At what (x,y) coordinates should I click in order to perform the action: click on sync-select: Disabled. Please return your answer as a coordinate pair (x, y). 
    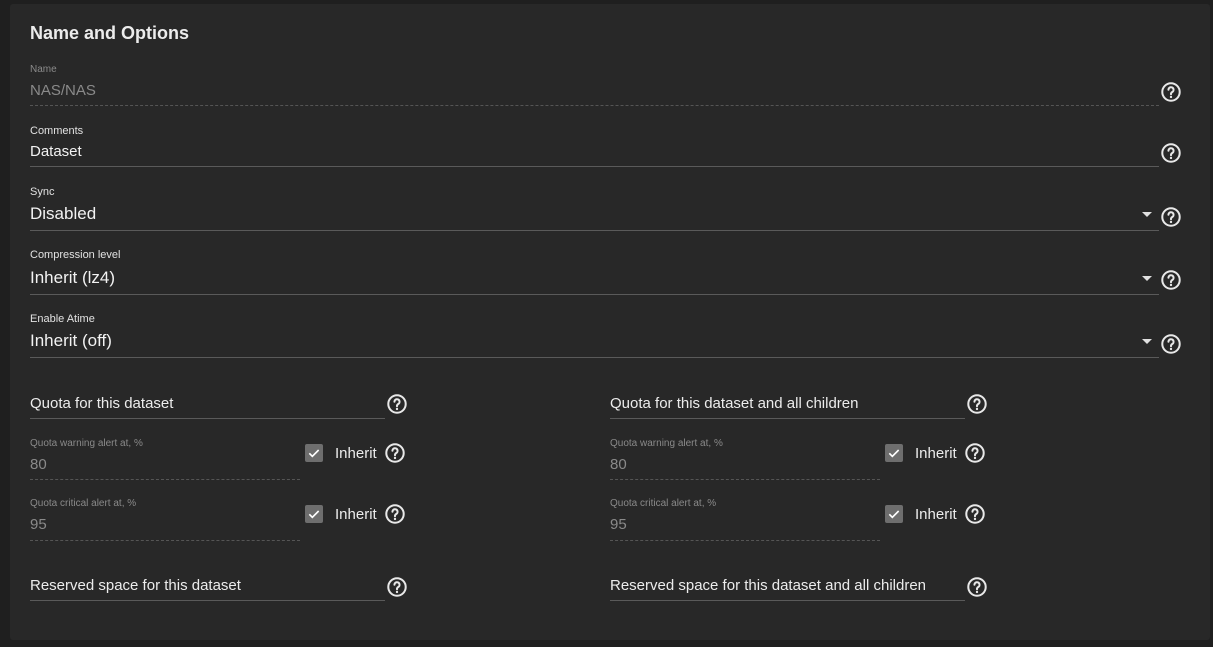
    Looking at the image, I should click on (63, 214).